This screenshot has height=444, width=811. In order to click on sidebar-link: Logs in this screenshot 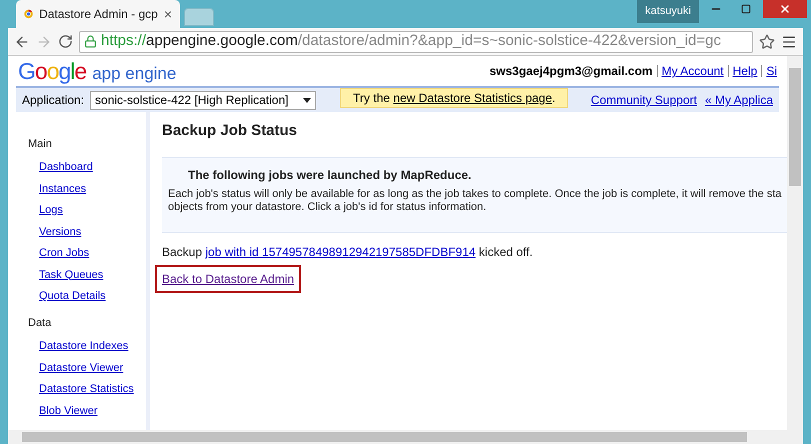, I will do `click(39, 210)`.